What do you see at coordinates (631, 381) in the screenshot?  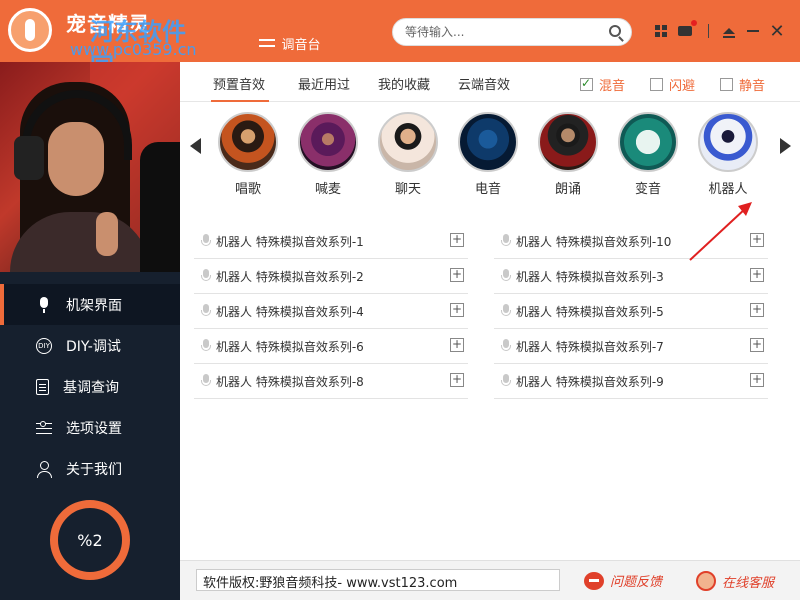 I see `list-item: 机器人 特殊模拟音效系列-9 +` at bounding box center [631, 381].